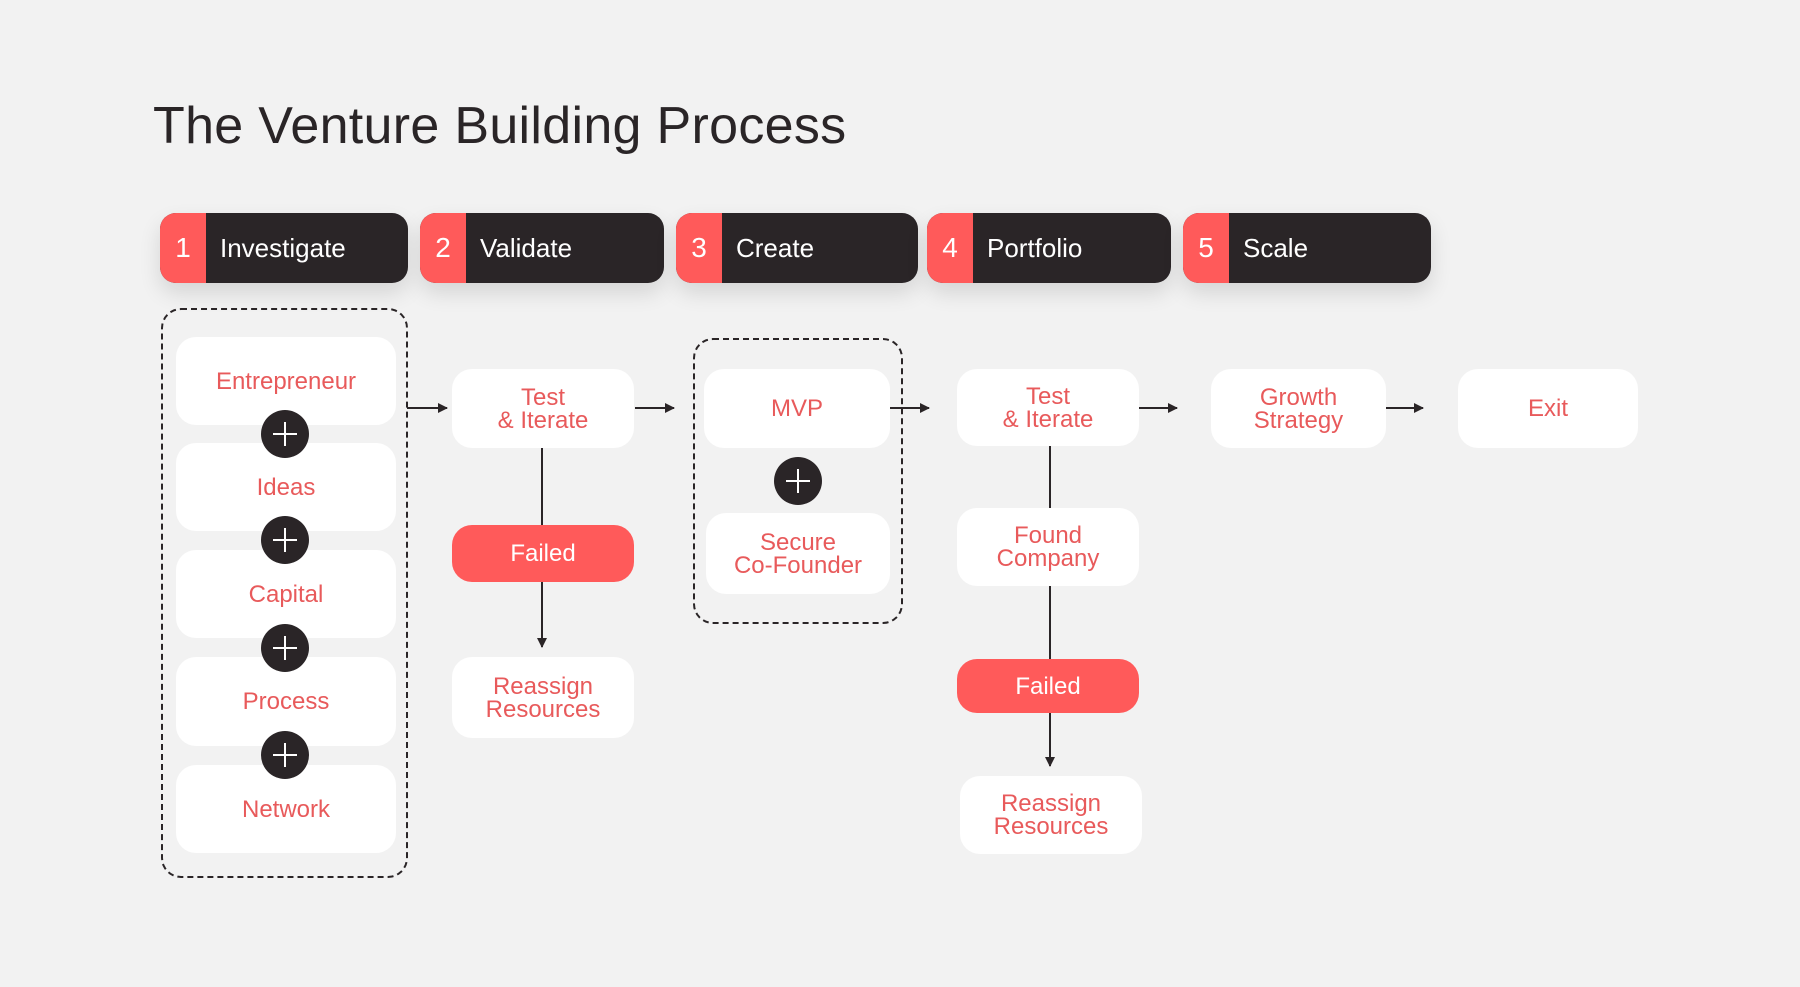 This screenshot has width=1800, height=987. What do you see at coordinates (1051, 815) in the screenshot?
I see `card-reassign-resources-2: Reassign Resources` at bounding box center [1051, 815].